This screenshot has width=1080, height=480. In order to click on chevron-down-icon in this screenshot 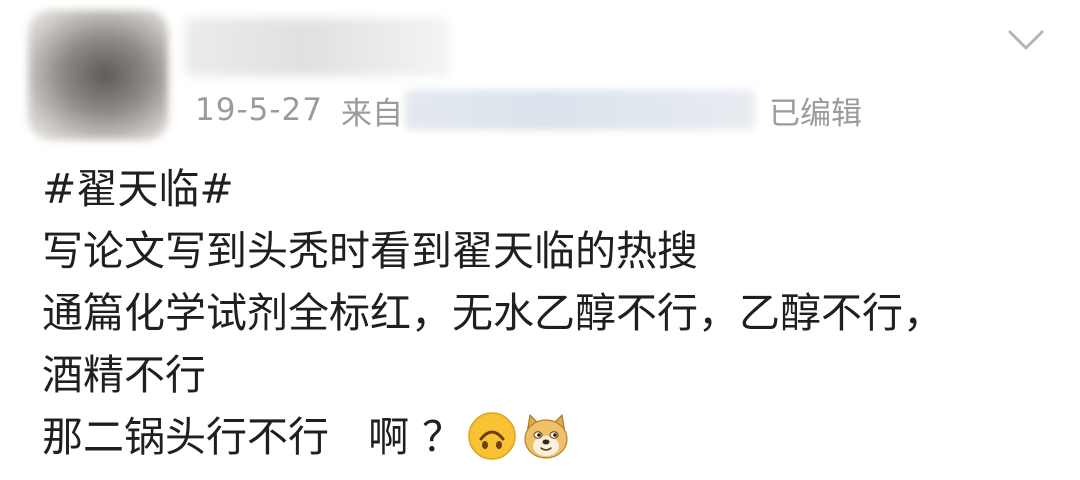, I will do `click(1026, 39)`.